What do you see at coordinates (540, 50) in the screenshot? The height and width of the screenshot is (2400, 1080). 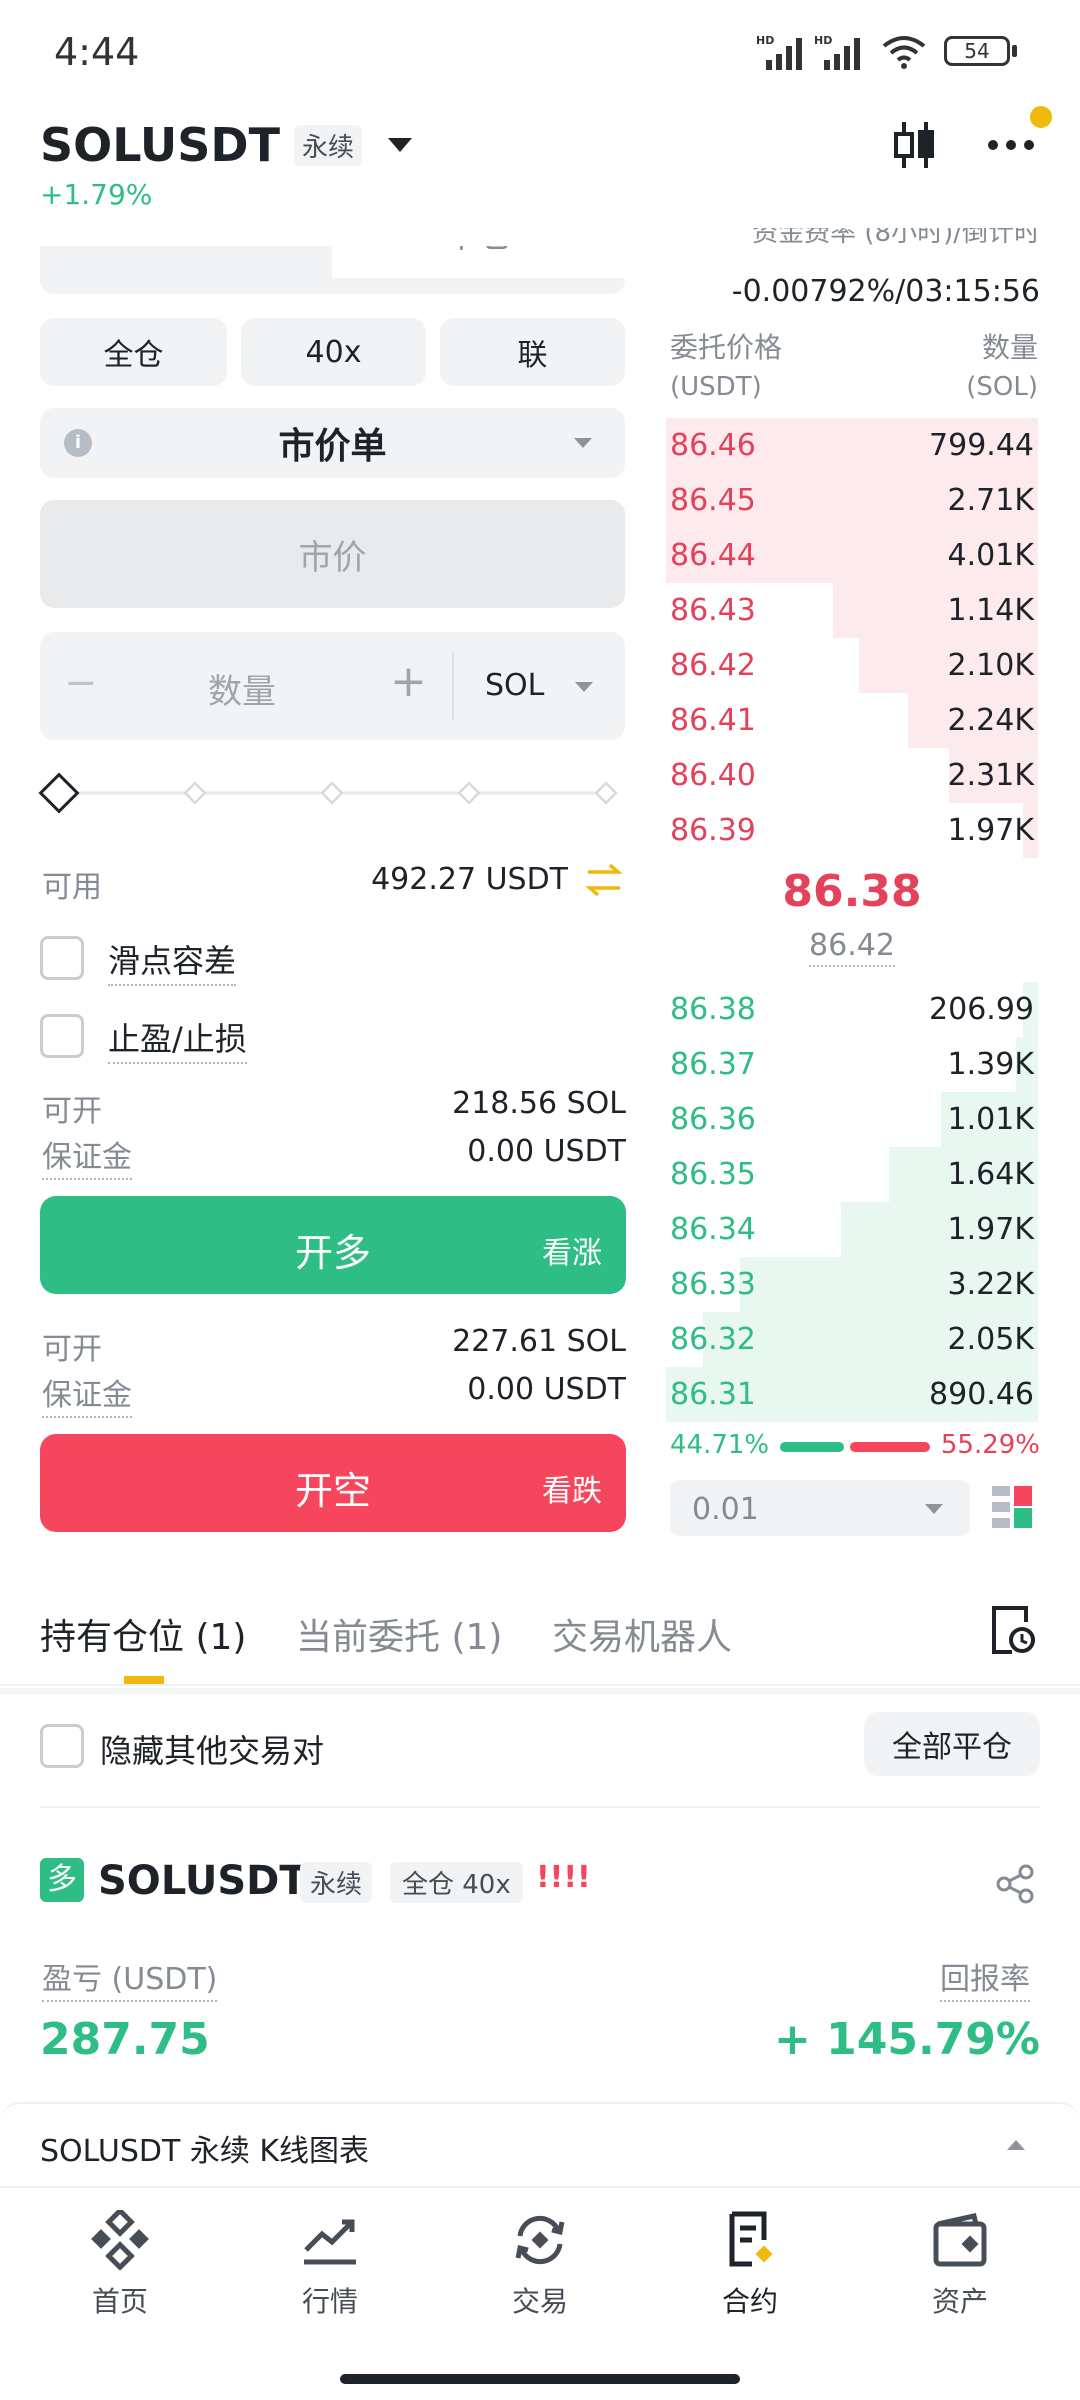 I see `status-bar: 4:44 HD HD 54` at bounding box center [540, 50].